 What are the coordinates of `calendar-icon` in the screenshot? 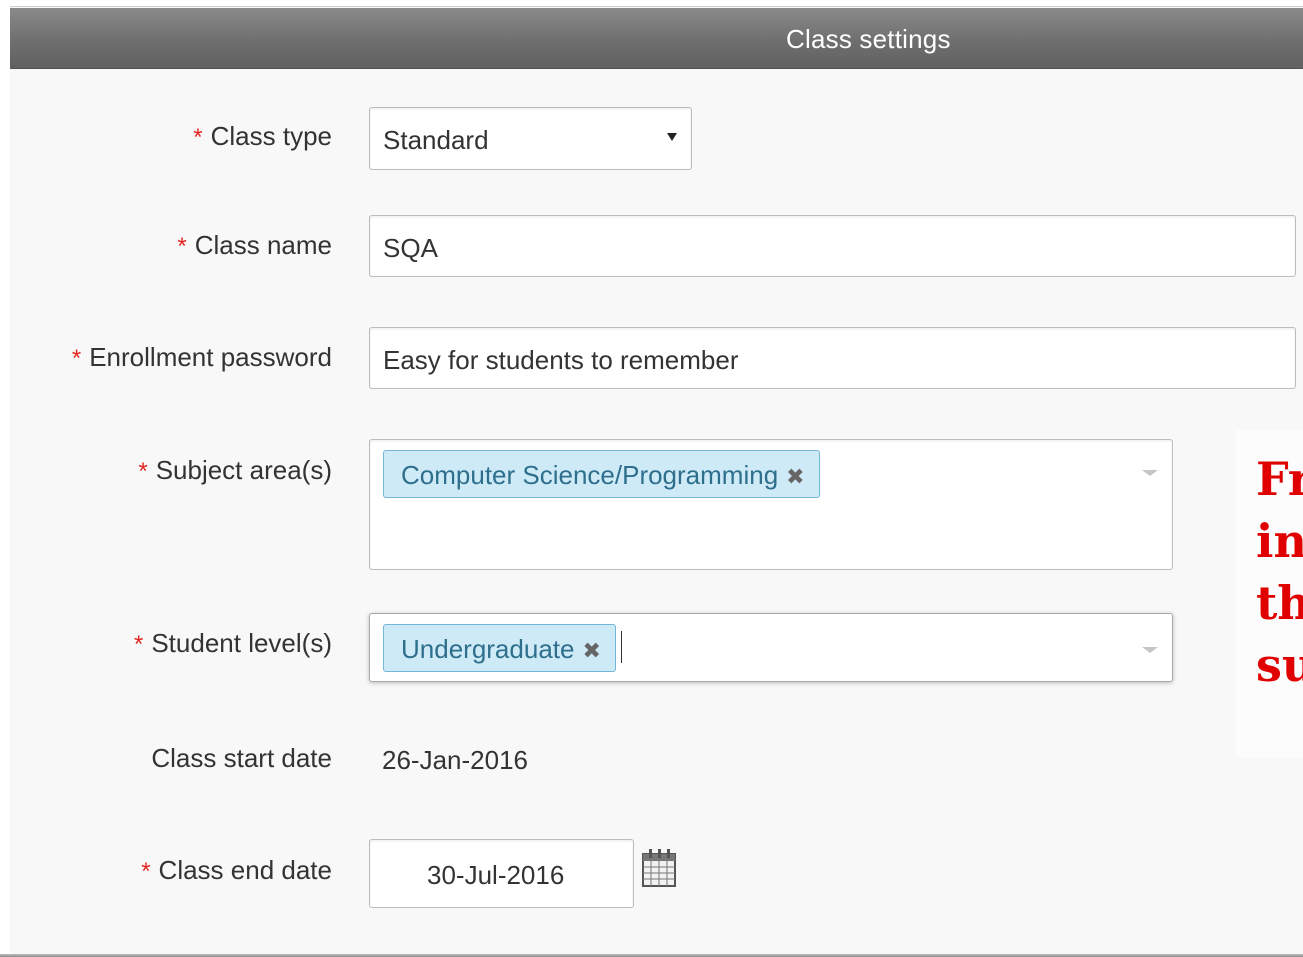 It's located at (660, 868).